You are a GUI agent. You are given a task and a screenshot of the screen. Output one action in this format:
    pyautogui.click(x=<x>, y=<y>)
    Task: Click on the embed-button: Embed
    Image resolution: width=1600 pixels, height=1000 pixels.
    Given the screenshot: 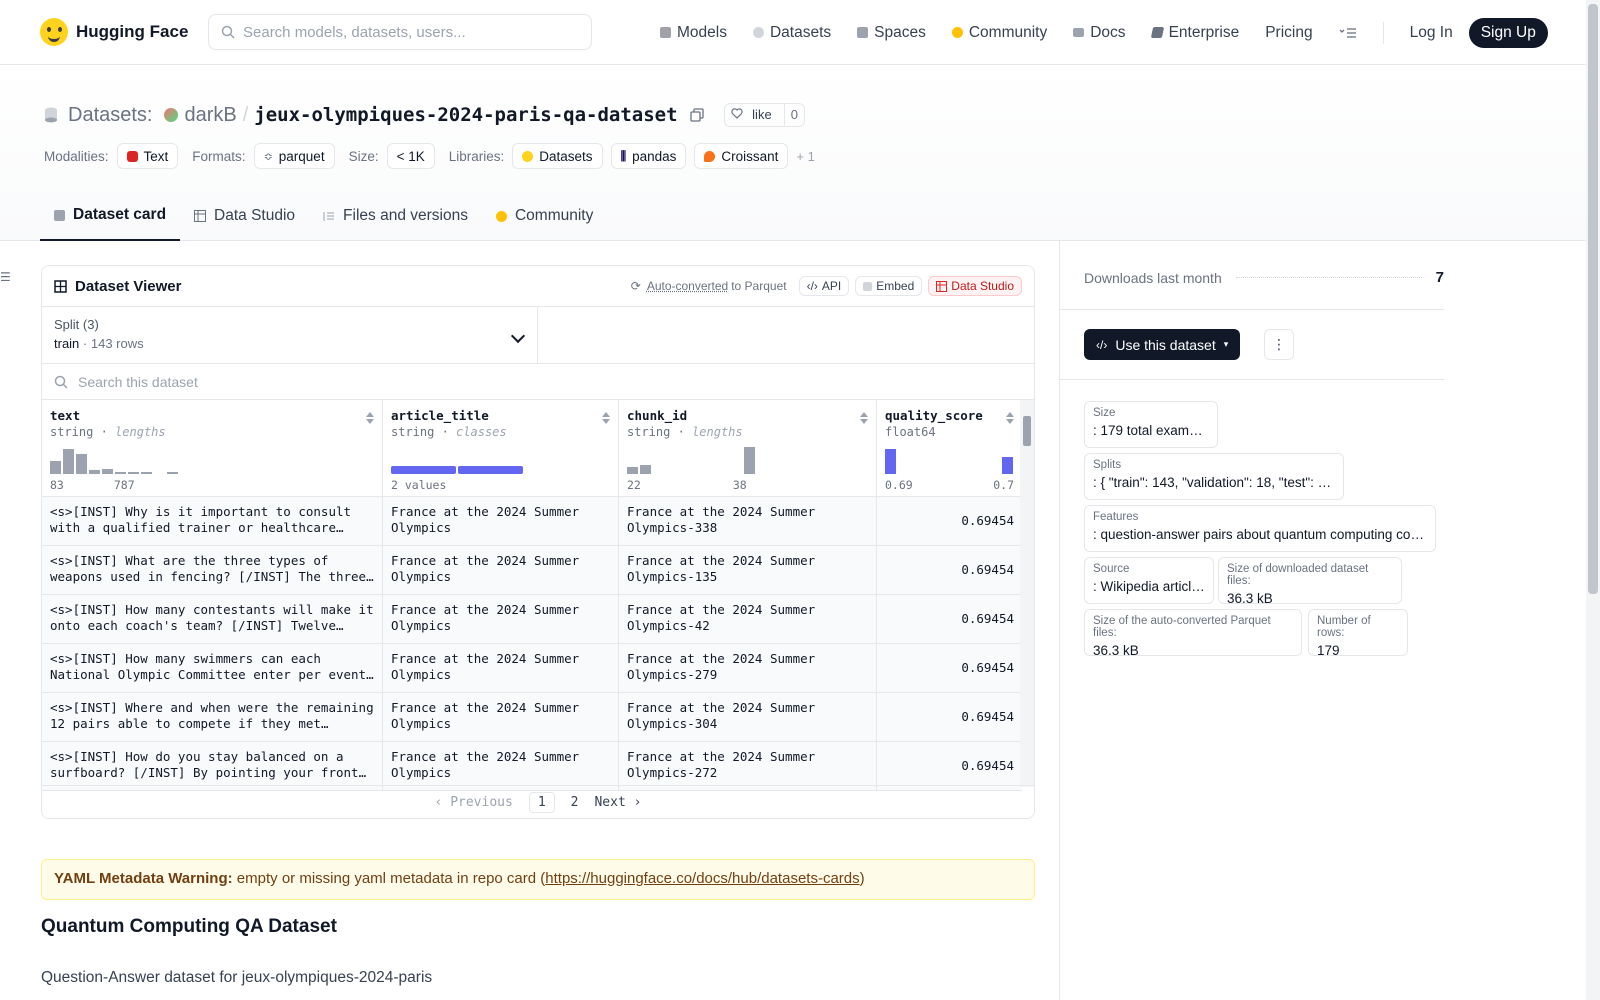 What is the action you would take?
    pyautogui.click(x=889, y=286)
    